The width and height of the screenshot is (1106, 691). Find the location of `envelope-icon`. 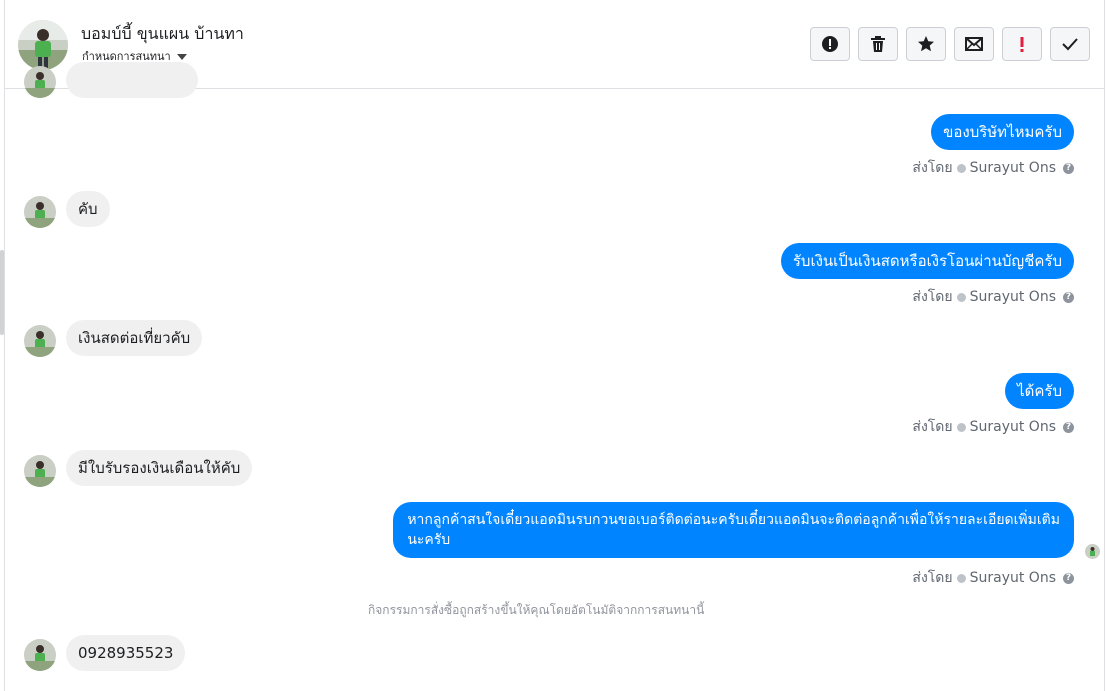

envelope-icon is located at coordinates (974, 44).